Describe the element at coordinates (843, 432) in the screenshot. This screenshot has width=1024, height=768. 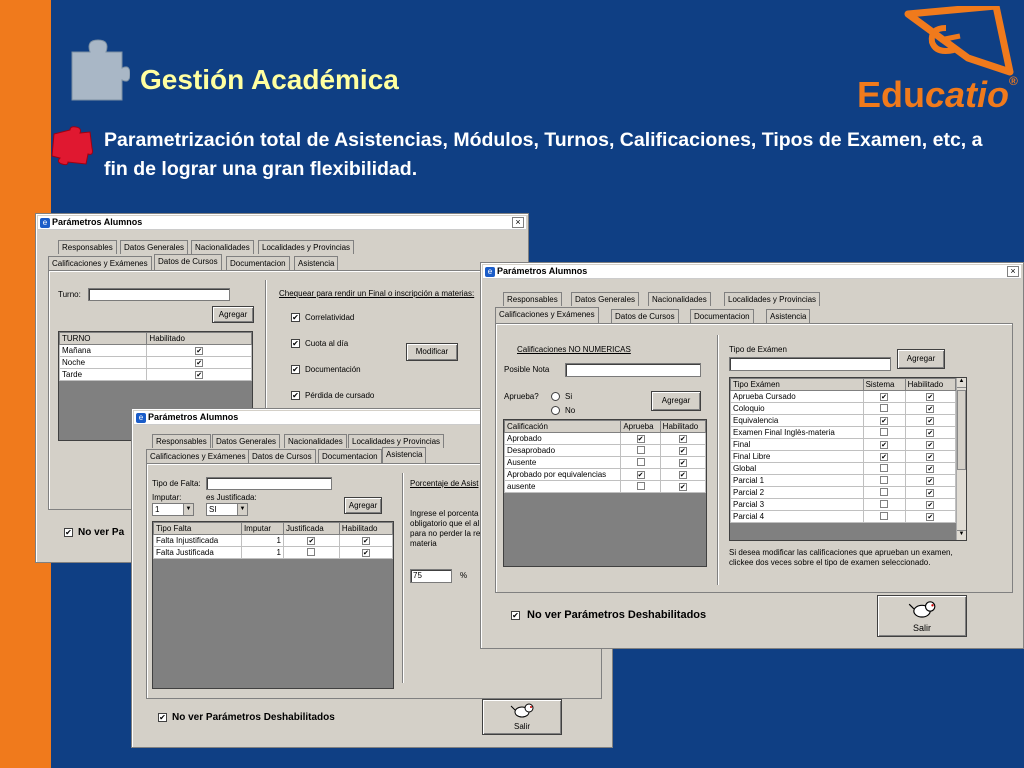
I see `table-row: Examen Final Inglès-materia` at that location.